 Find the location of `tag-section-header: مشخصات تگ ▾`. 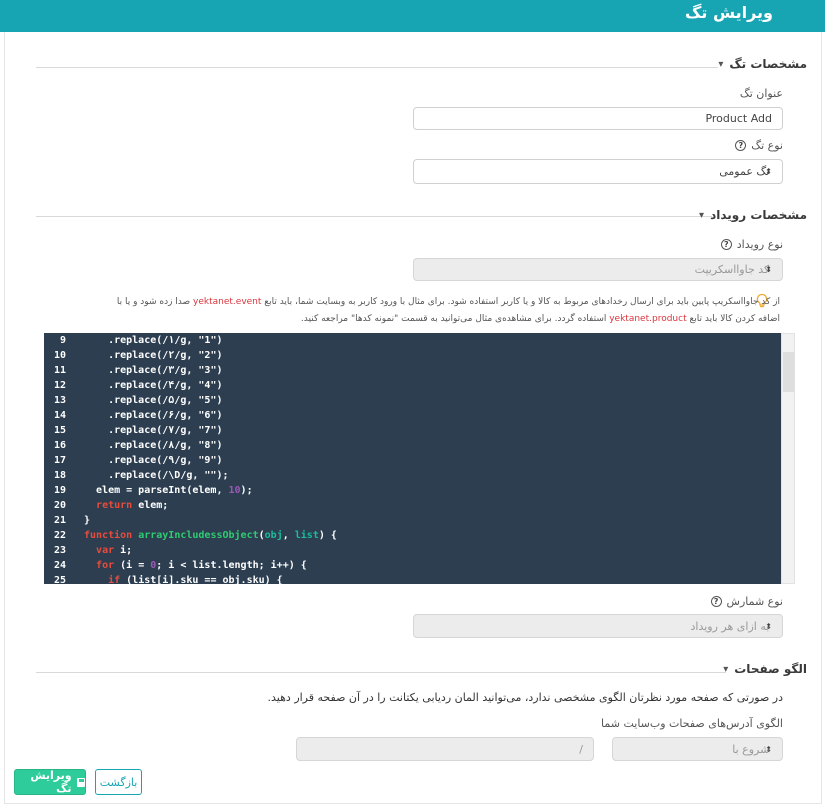

tag-section-header: مشخصات تگ ▾ is located at coordinates (762, 64).